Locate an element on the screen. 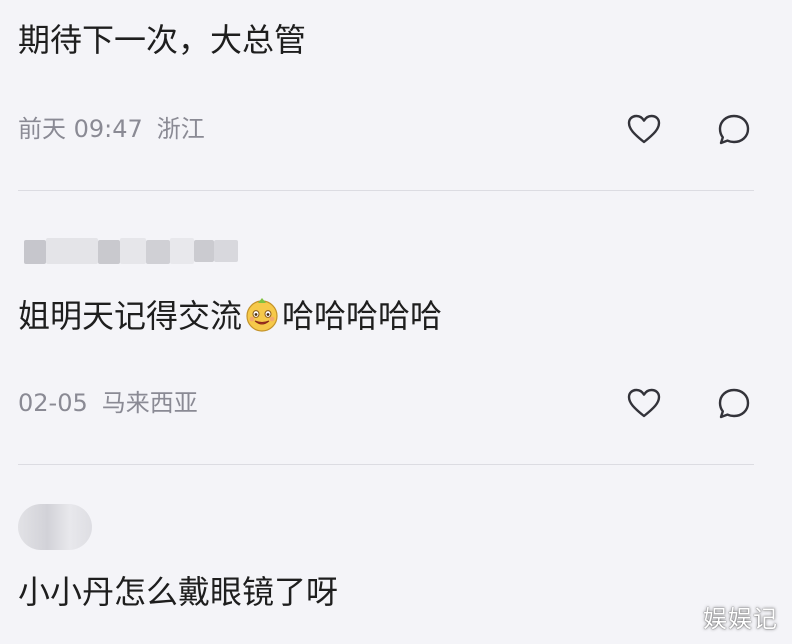 This screenshot has width=792, height=644. comment-location: 浙江 is located at coordinates (180, 129).